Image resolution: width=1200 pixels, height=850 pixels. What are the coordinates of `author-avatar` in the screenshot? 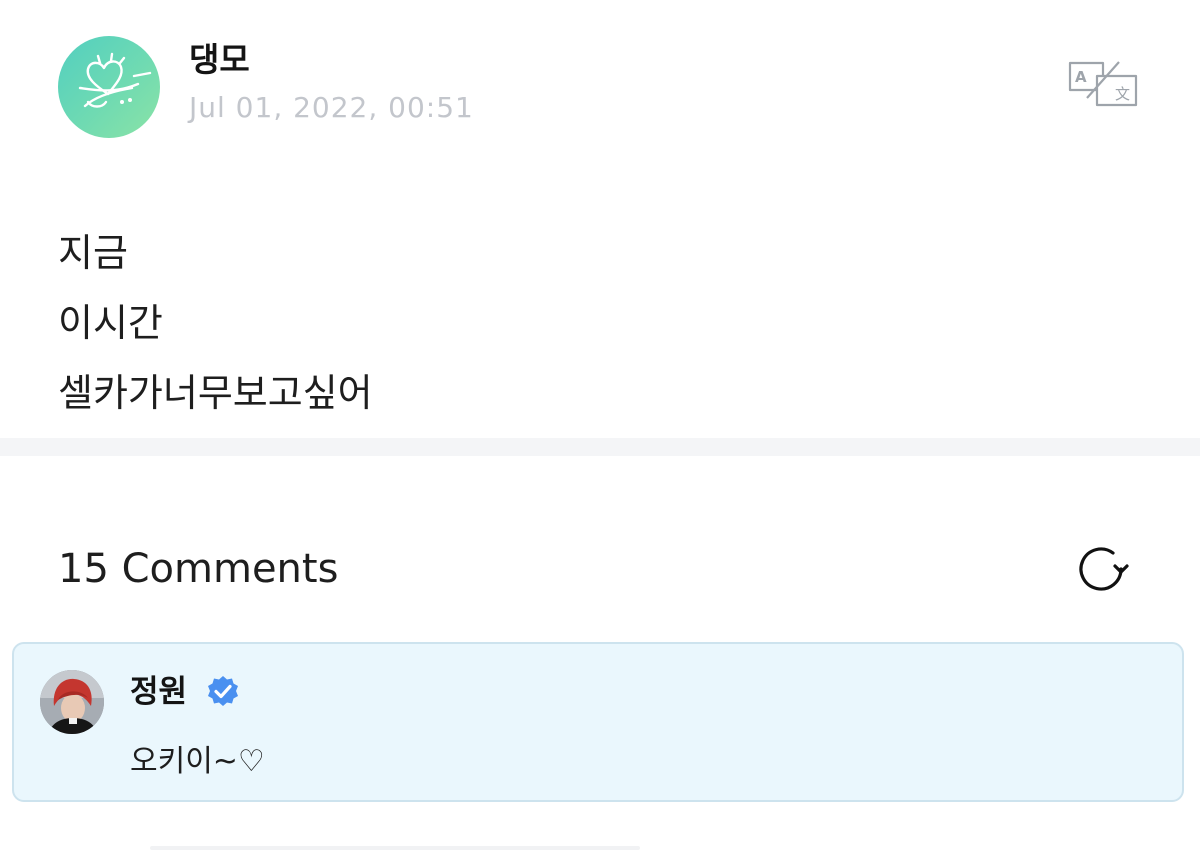 It's located at (109, 87).